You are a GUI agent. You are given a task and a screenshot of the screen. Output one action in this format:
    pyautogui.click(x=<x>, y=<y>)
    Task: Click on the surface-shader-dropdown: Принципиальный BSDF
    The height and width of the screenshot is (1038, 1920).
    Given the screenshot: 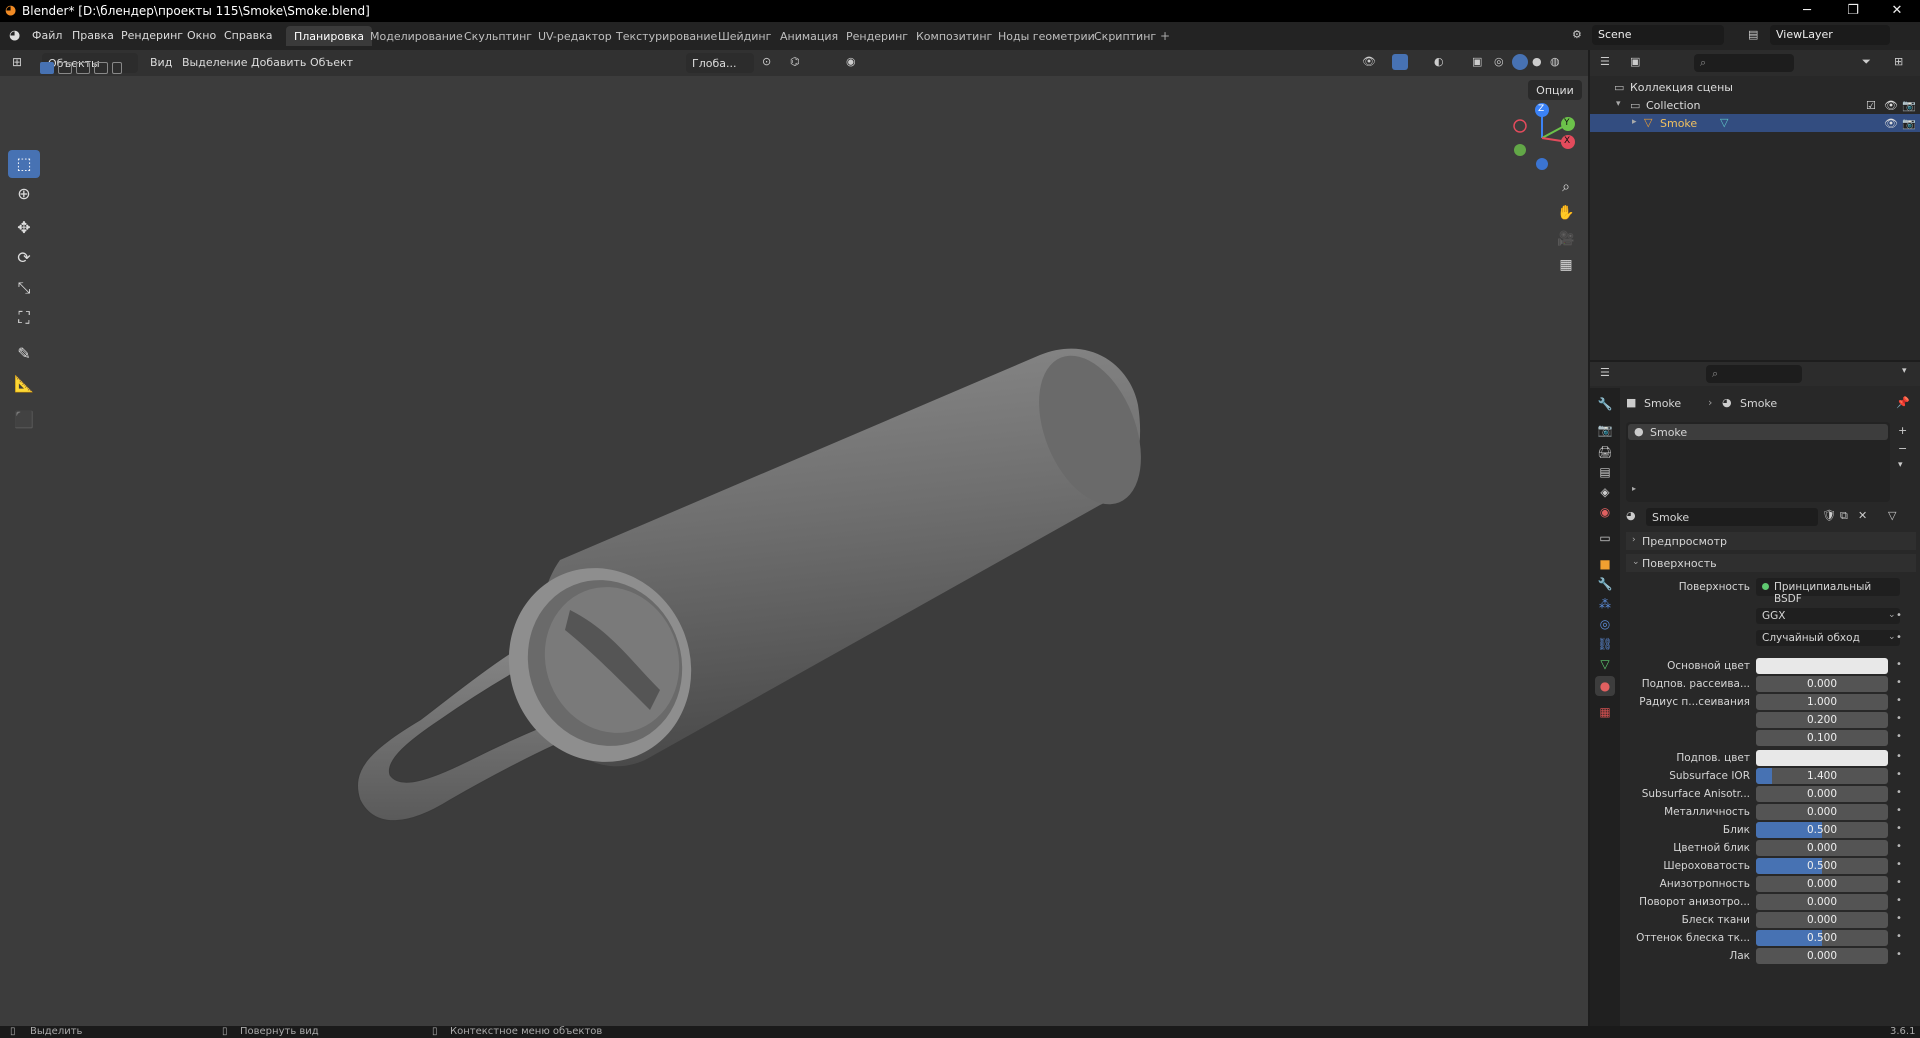 What is the action you would take?
    pyautogui.click(x=1828, y=591)
    